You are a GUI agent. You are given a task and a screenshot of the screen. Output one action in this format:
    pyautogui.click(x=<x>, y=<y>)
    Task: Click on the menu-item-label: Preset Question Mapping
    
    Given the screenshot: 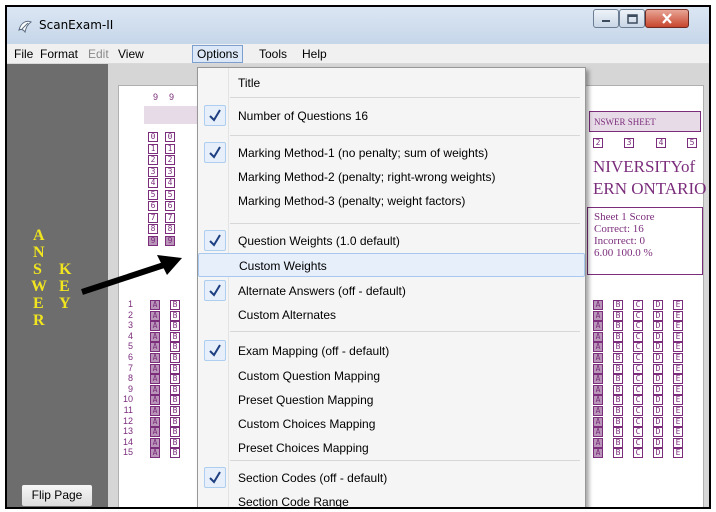 What is the action you would take?
    pyautogui.click(x=306, y=400)
    